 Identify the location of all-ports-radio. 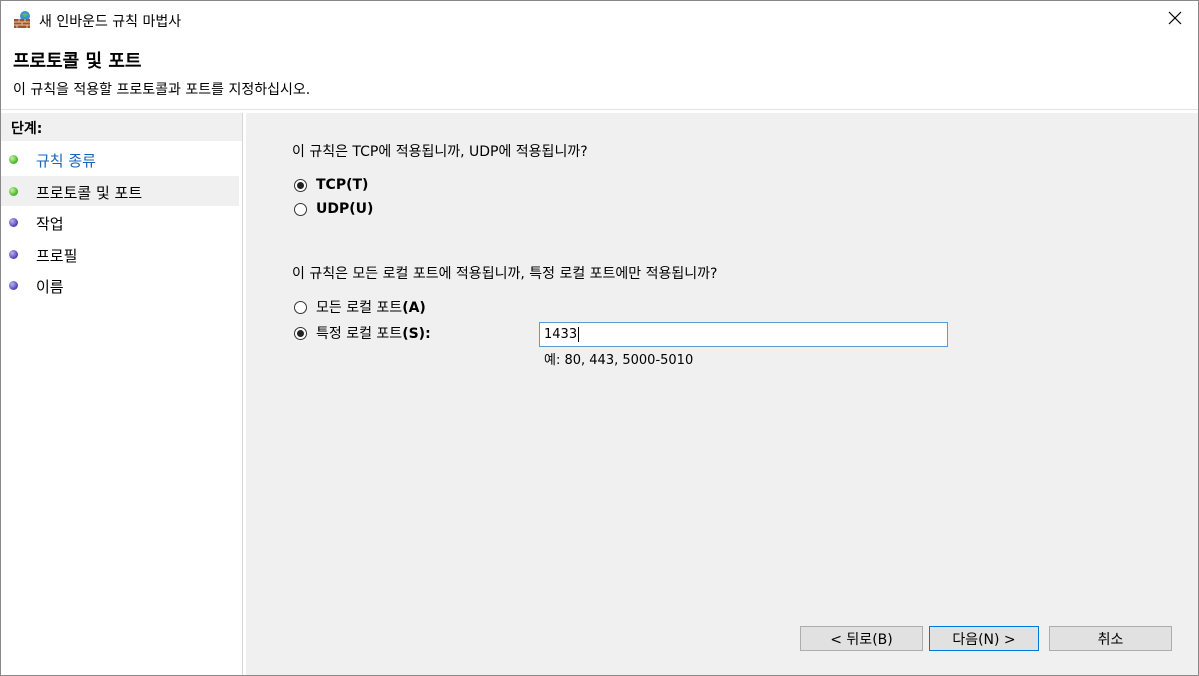
(300, 307).